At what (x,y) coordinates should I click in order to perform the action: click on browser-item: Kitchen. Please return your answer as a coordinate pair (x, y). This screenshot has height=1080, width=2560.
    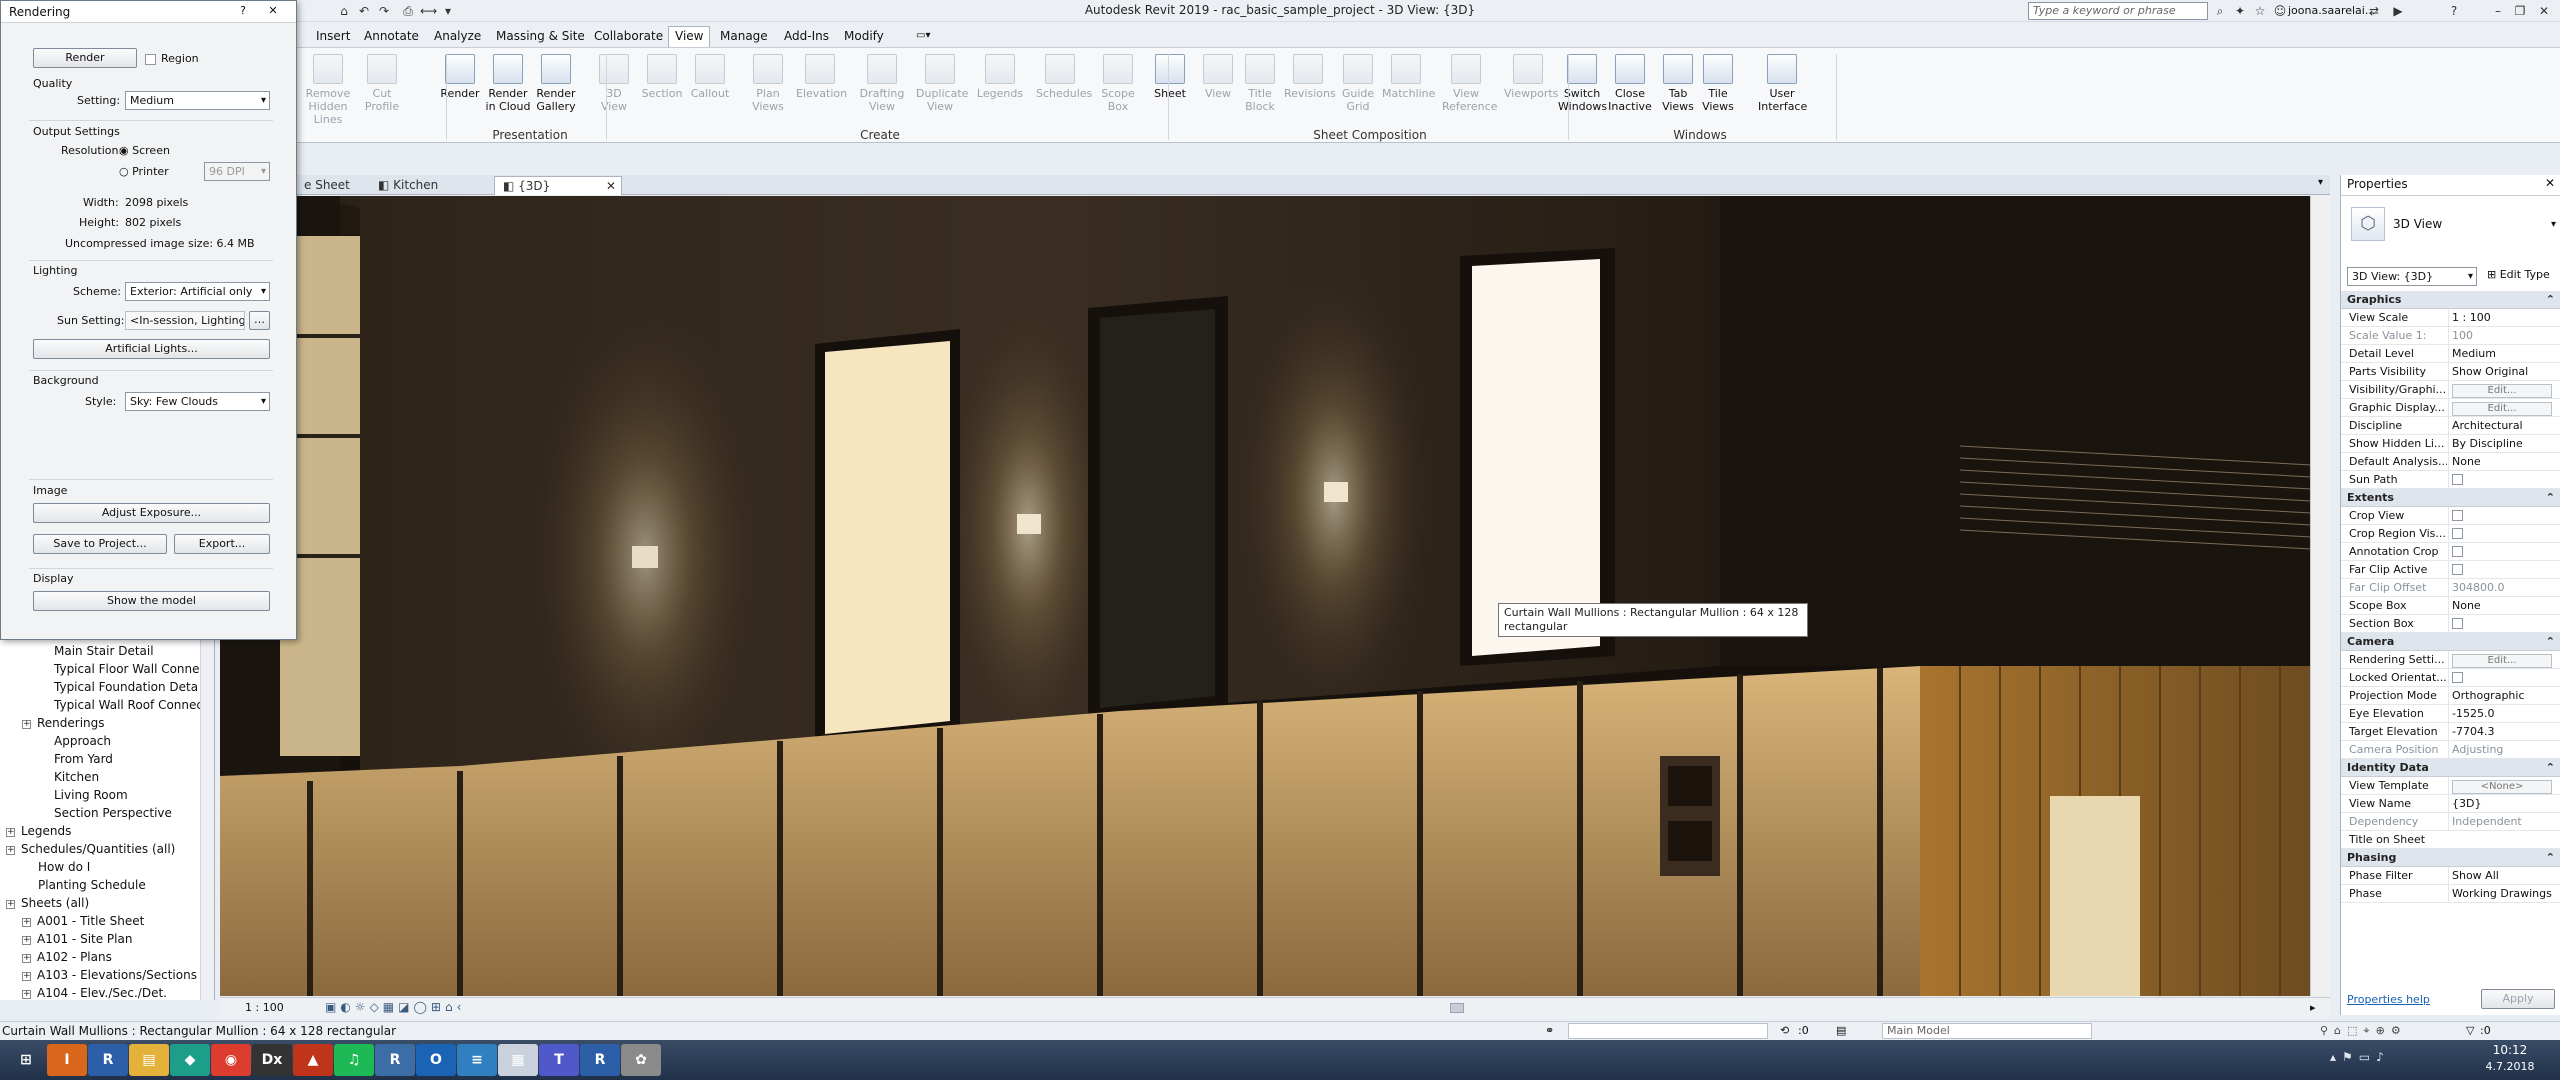
    Looking at the image, I should click on (49, 777).